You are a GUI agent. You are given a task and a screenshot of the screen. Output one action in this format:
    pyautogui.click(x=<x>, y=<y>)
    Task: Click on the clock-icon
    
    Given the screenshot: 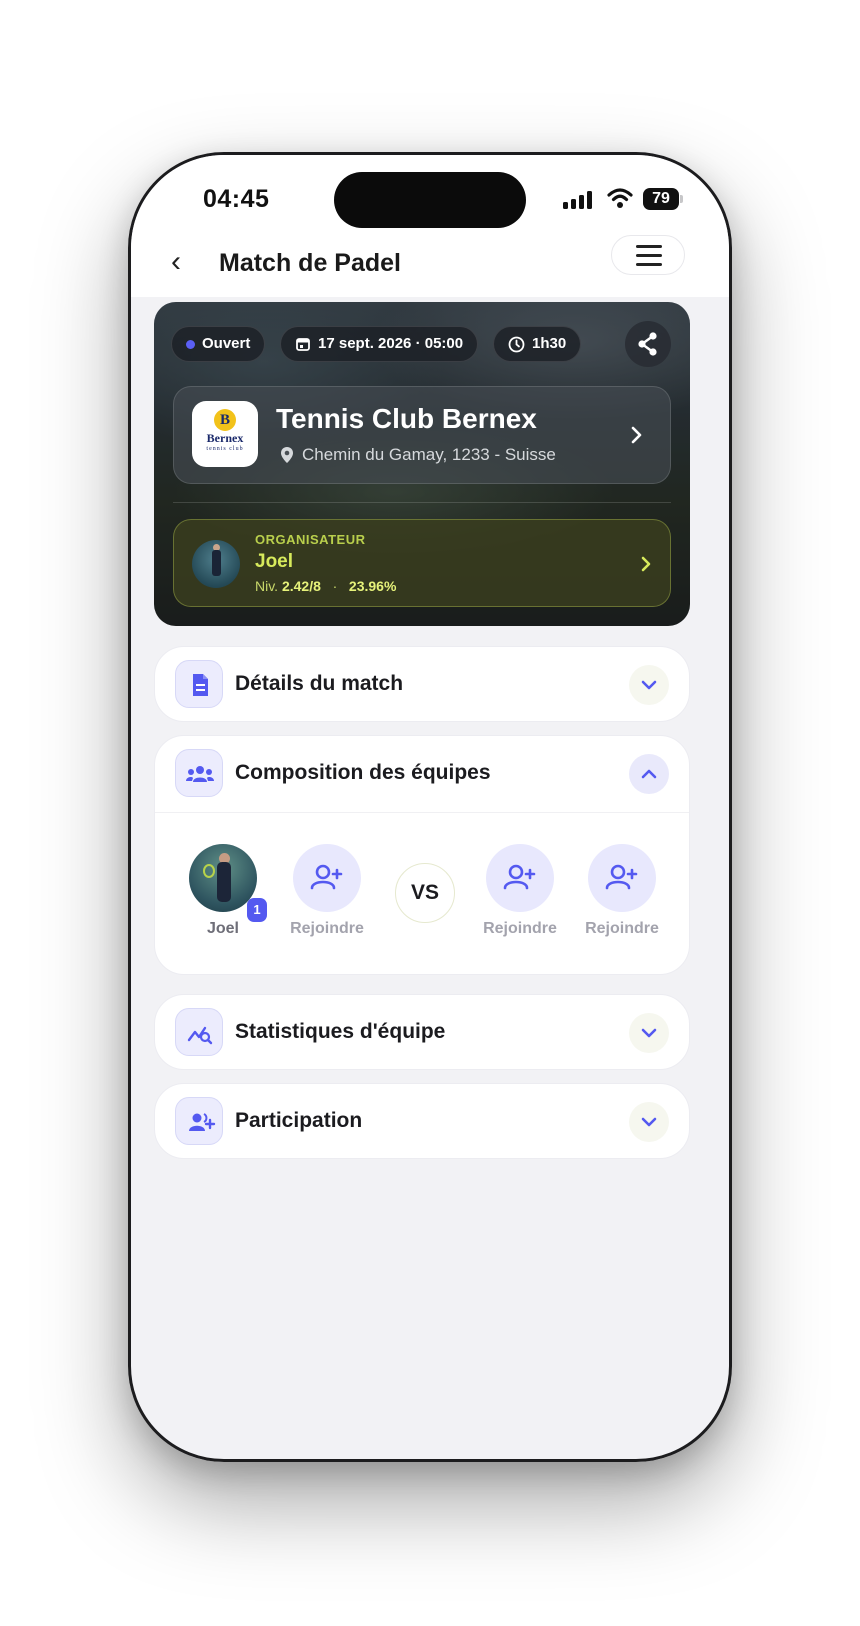 What is the action you would take?
    pyautogui.click(x=516, y=344)
    